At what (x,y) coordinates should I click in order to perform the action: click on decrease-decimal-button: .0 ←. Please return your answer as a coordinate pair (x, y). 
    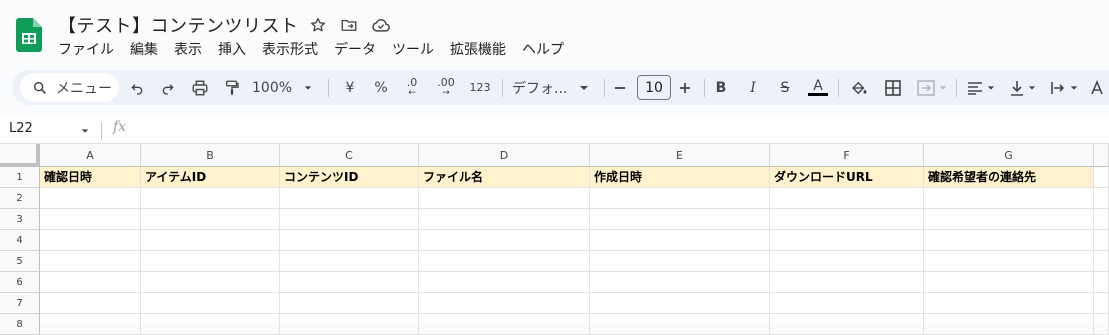
    Looking at the image, I should click on (412, 87).